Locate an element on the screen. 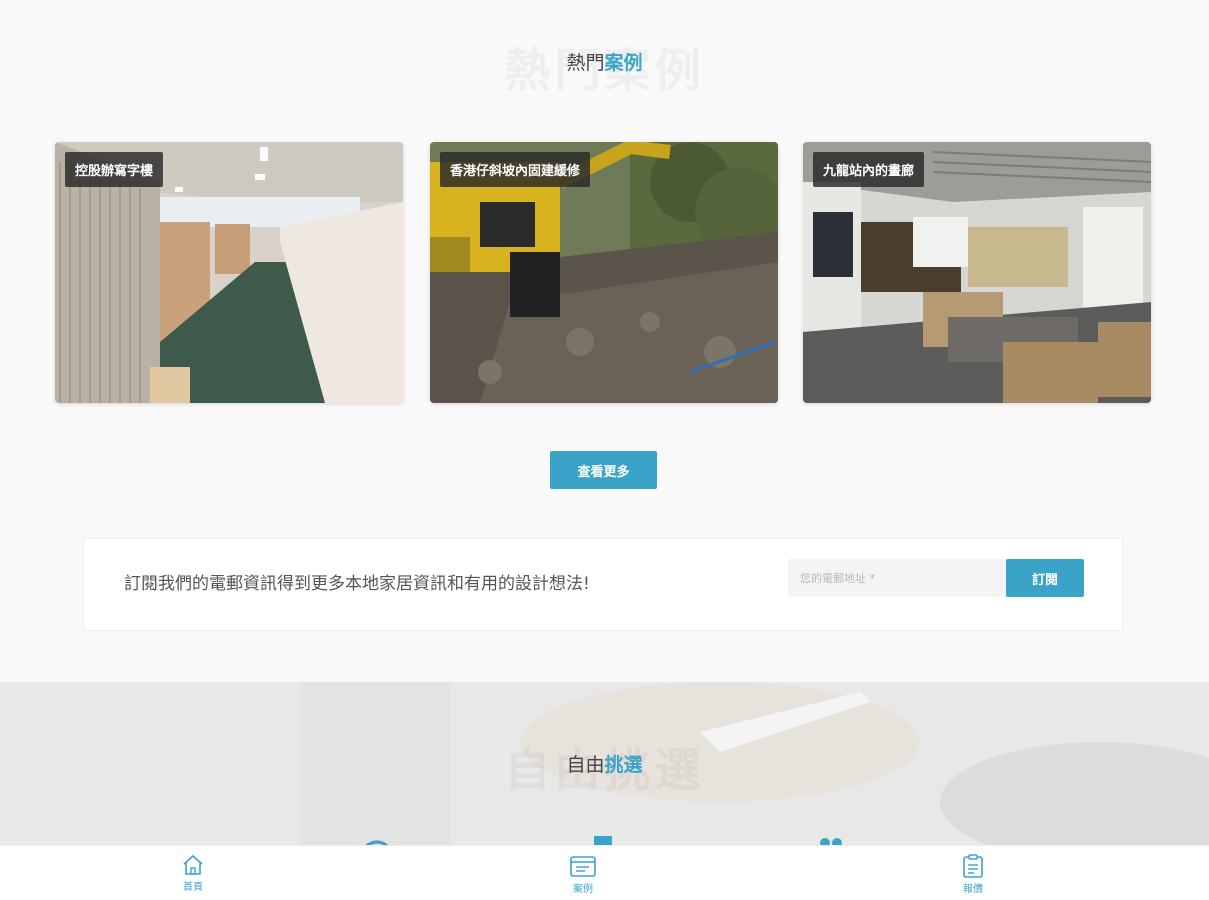  nav-label-home: 首頁 is located at coordinates (193, 887).